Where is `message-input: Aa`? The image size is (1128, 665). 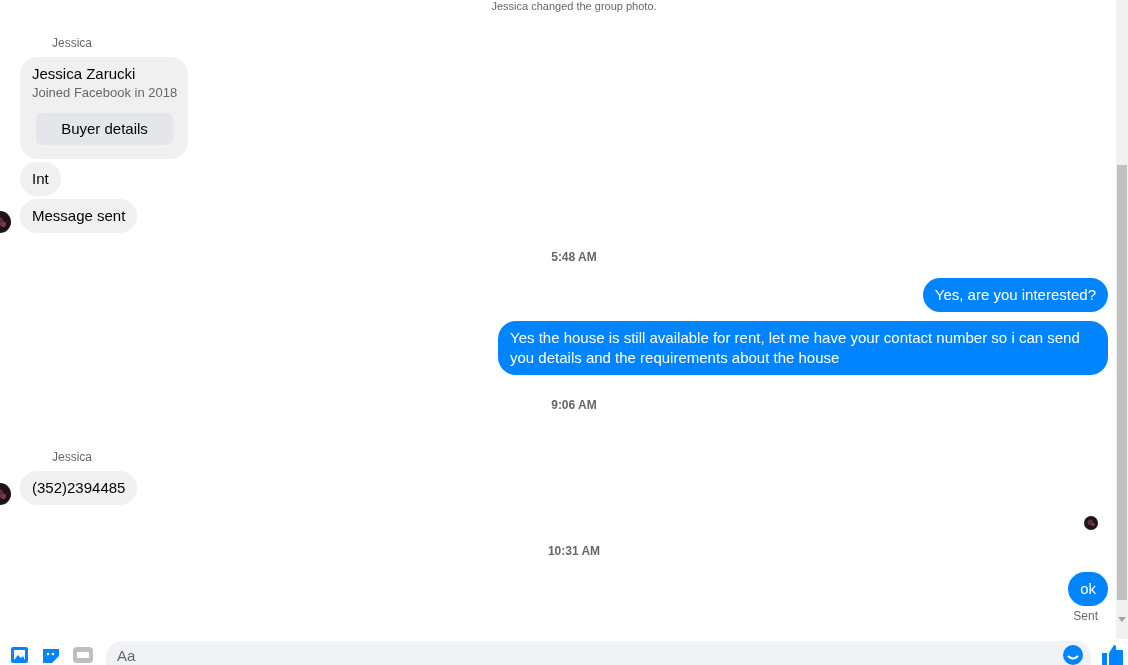
message-input: Aa is located at coordinates (598, 653).